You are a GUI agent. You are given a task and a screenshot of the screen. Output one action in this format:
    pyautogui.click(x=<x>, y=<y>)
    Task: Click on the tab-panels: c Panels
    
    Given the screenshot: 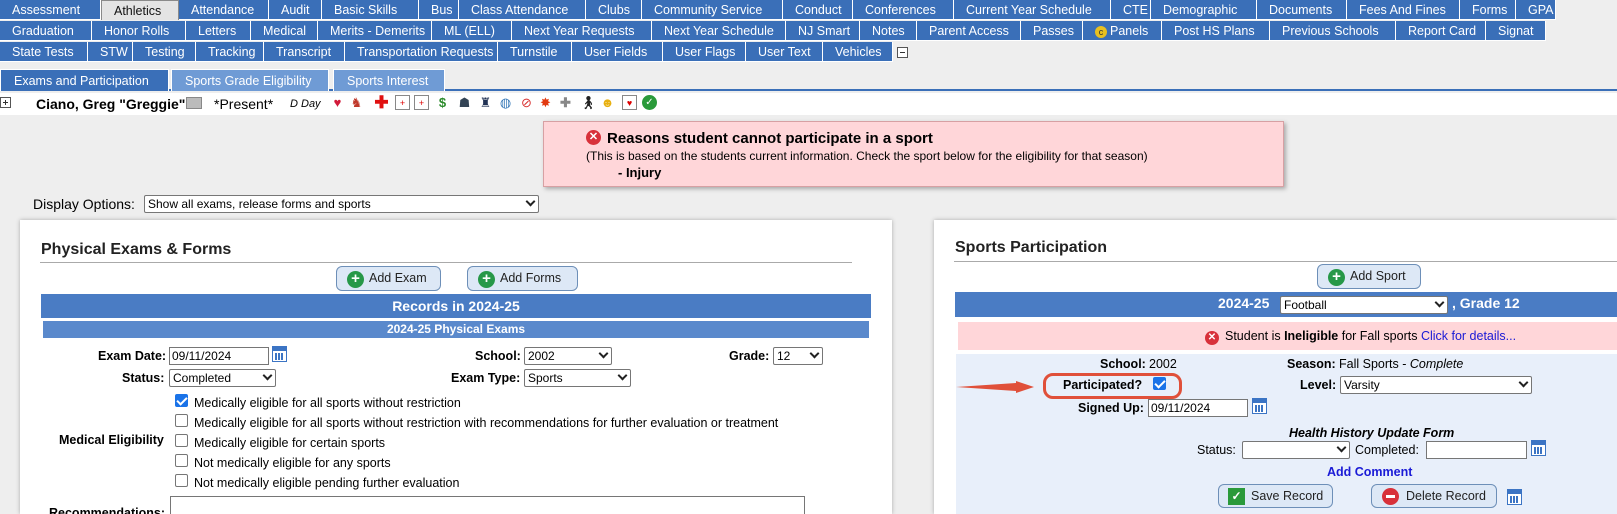 What is the action you would take?
    pyautogui.click(x=1122, y=31)
    